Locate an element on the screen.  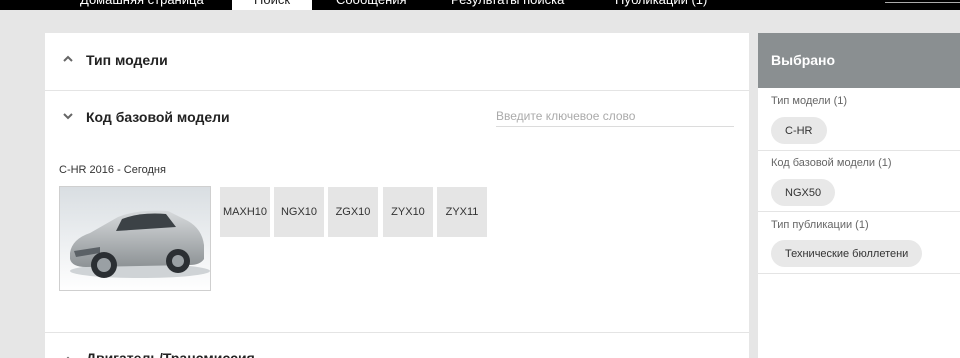
car-thumbnail is located at coordinates (135, 238).